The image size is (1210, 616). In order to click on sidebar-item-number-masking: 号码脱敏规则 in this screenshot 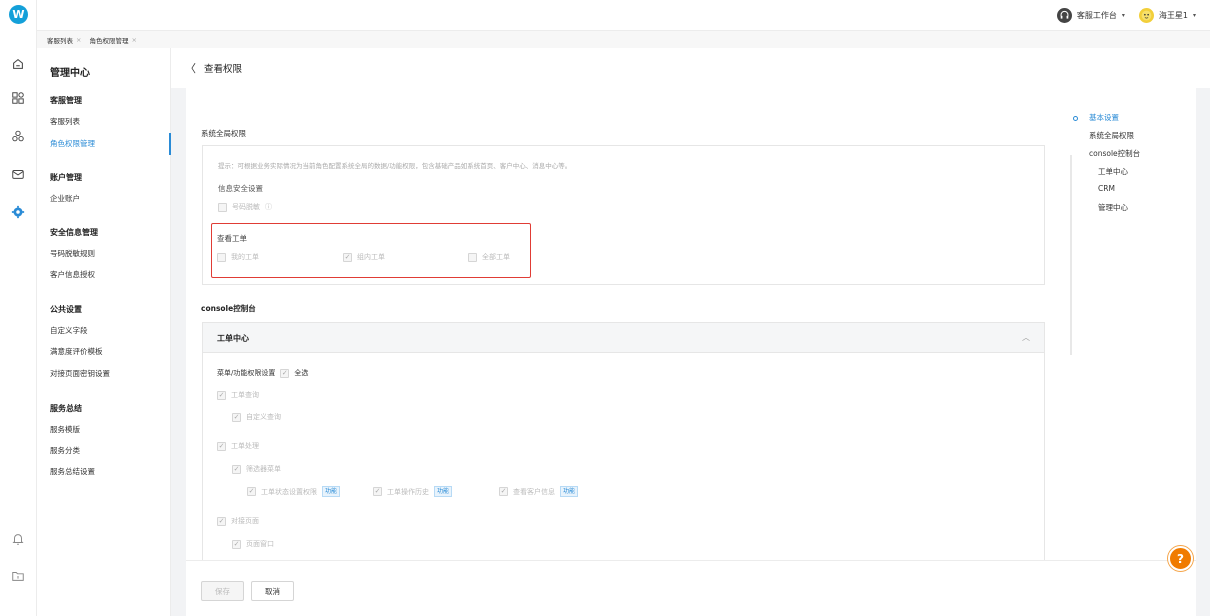, I will do `click(72, 253)`.